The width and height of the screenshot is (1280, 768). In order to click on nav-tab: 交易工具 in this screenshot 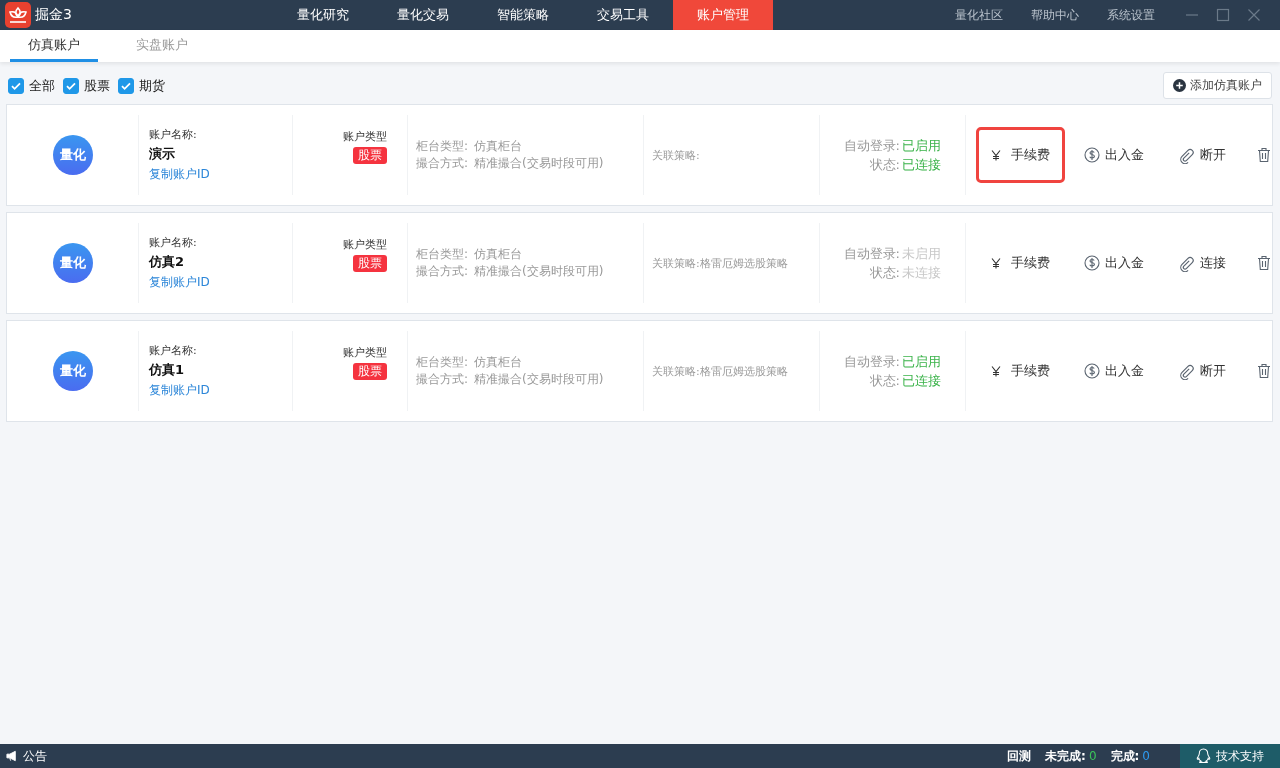, I will do `click(623, 15)`.